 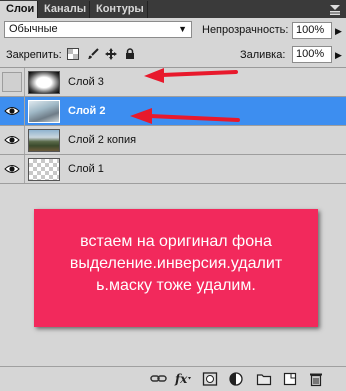 I want to click on tab-layers: Слои, so click(x=19, y=9).